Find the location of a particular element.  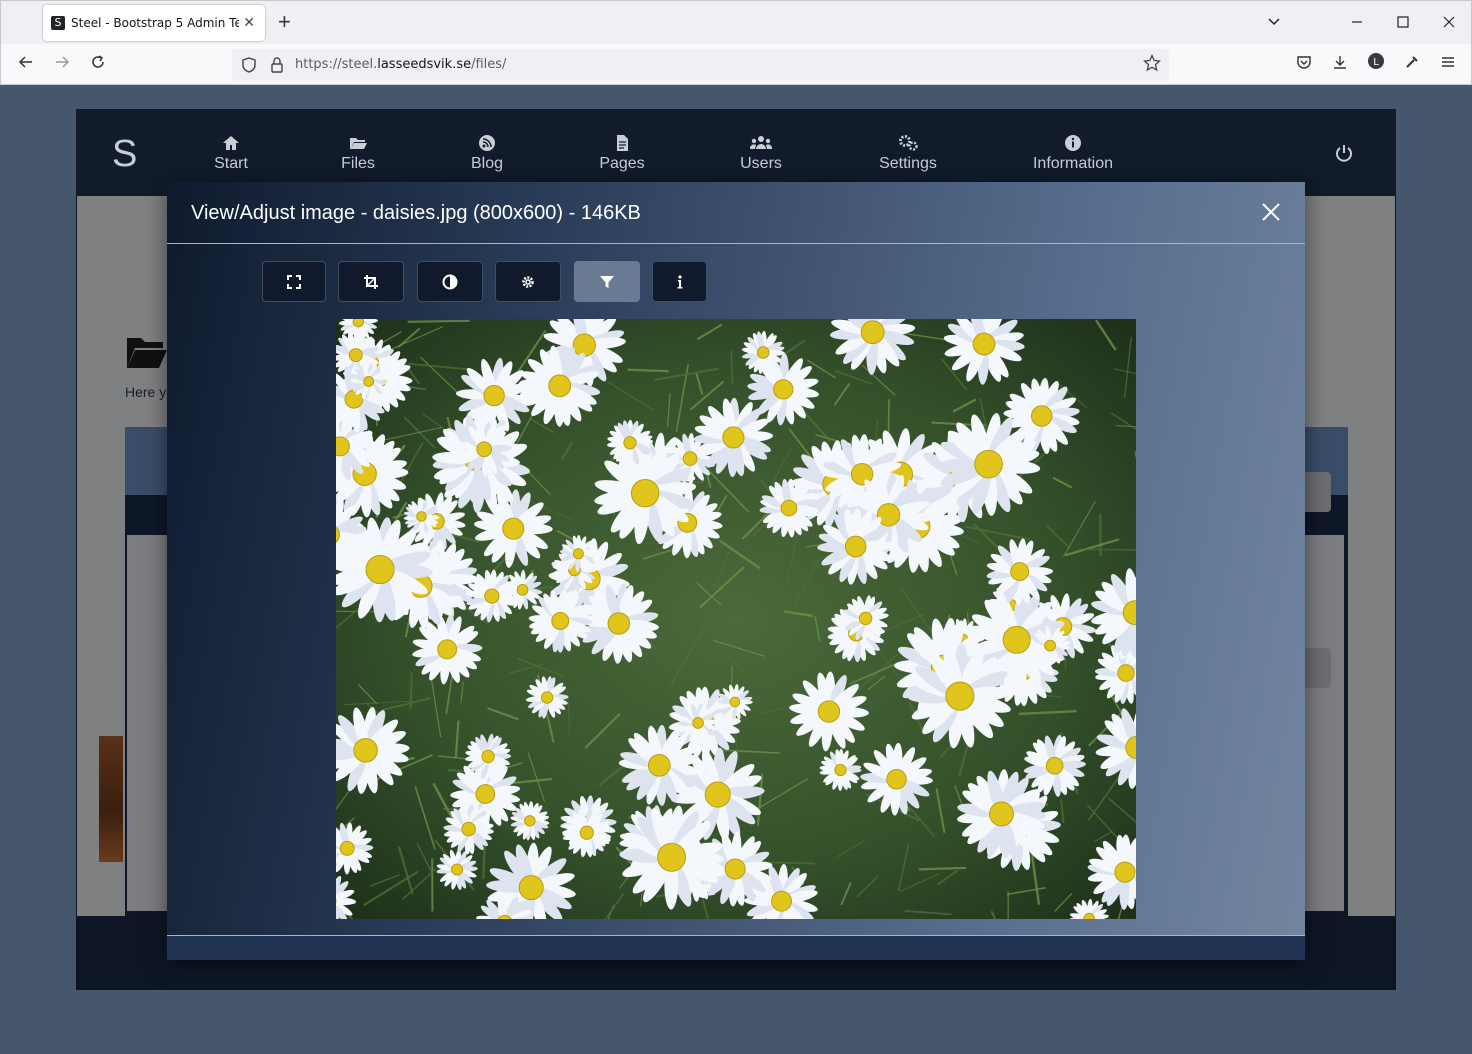

contrast-button is located at coordinates (450, 281).